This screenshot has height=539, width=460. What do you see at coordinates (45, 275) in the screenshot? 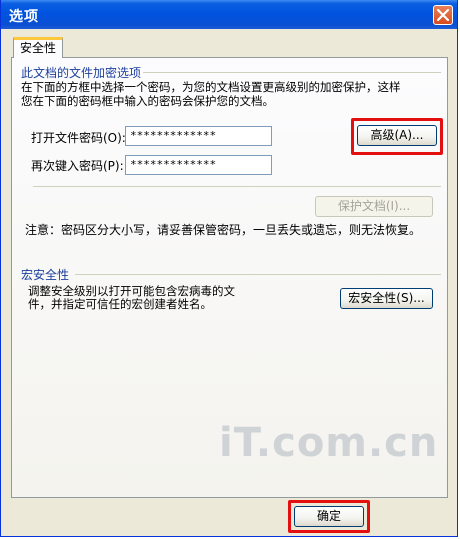
I see `macro-group-title: 宏安全性` at bounding box center [45, 275].